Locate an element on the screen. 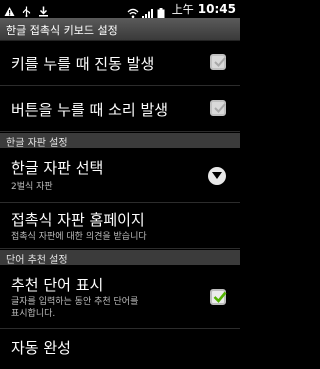  usb-icon is located at coordinates (26, 9).